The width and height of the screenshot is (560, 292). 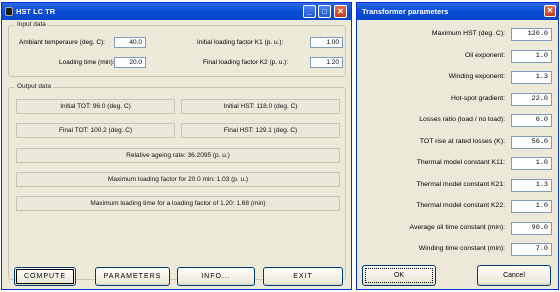 I want to click on loading-time-label: Loading time (min):, so click(x=87, y=62).